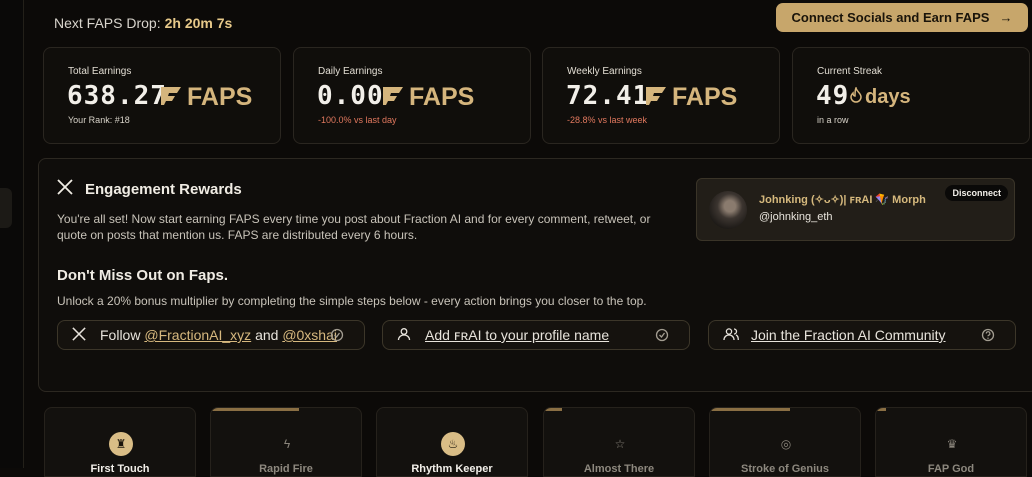 The height and width of the screenshot is (477, 1032). What do you see at coordinates (120, 469) in the screenshot?
I see `badge-name: First Touch` at bounding box center [120, 469].